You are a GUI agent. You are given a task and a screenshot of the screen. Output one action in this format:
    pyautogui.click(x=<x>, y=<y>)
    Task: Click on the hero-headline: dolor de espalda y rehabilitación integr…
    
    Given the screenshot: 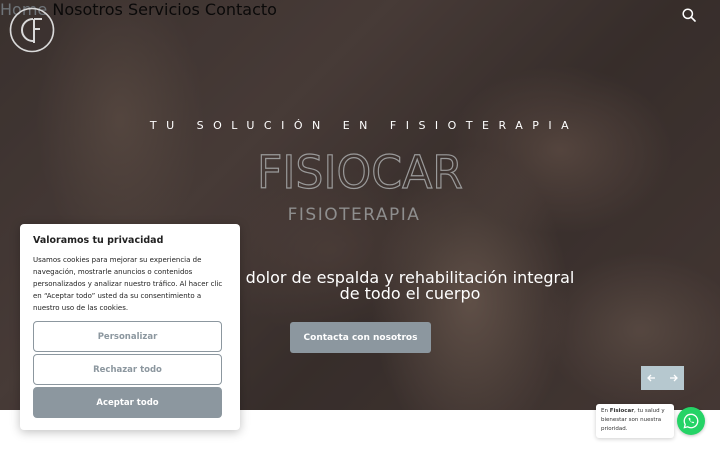 What is the action you would take?
    pyautogui.click(x=410, y=286)
    